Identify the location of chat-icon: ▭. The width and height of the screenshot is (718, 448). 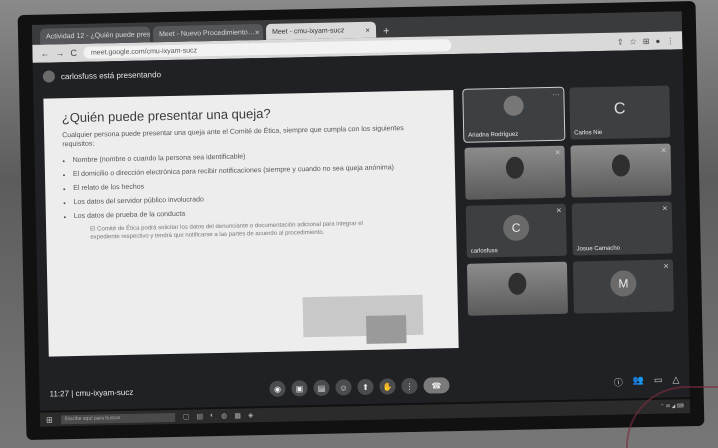
(658, 380).